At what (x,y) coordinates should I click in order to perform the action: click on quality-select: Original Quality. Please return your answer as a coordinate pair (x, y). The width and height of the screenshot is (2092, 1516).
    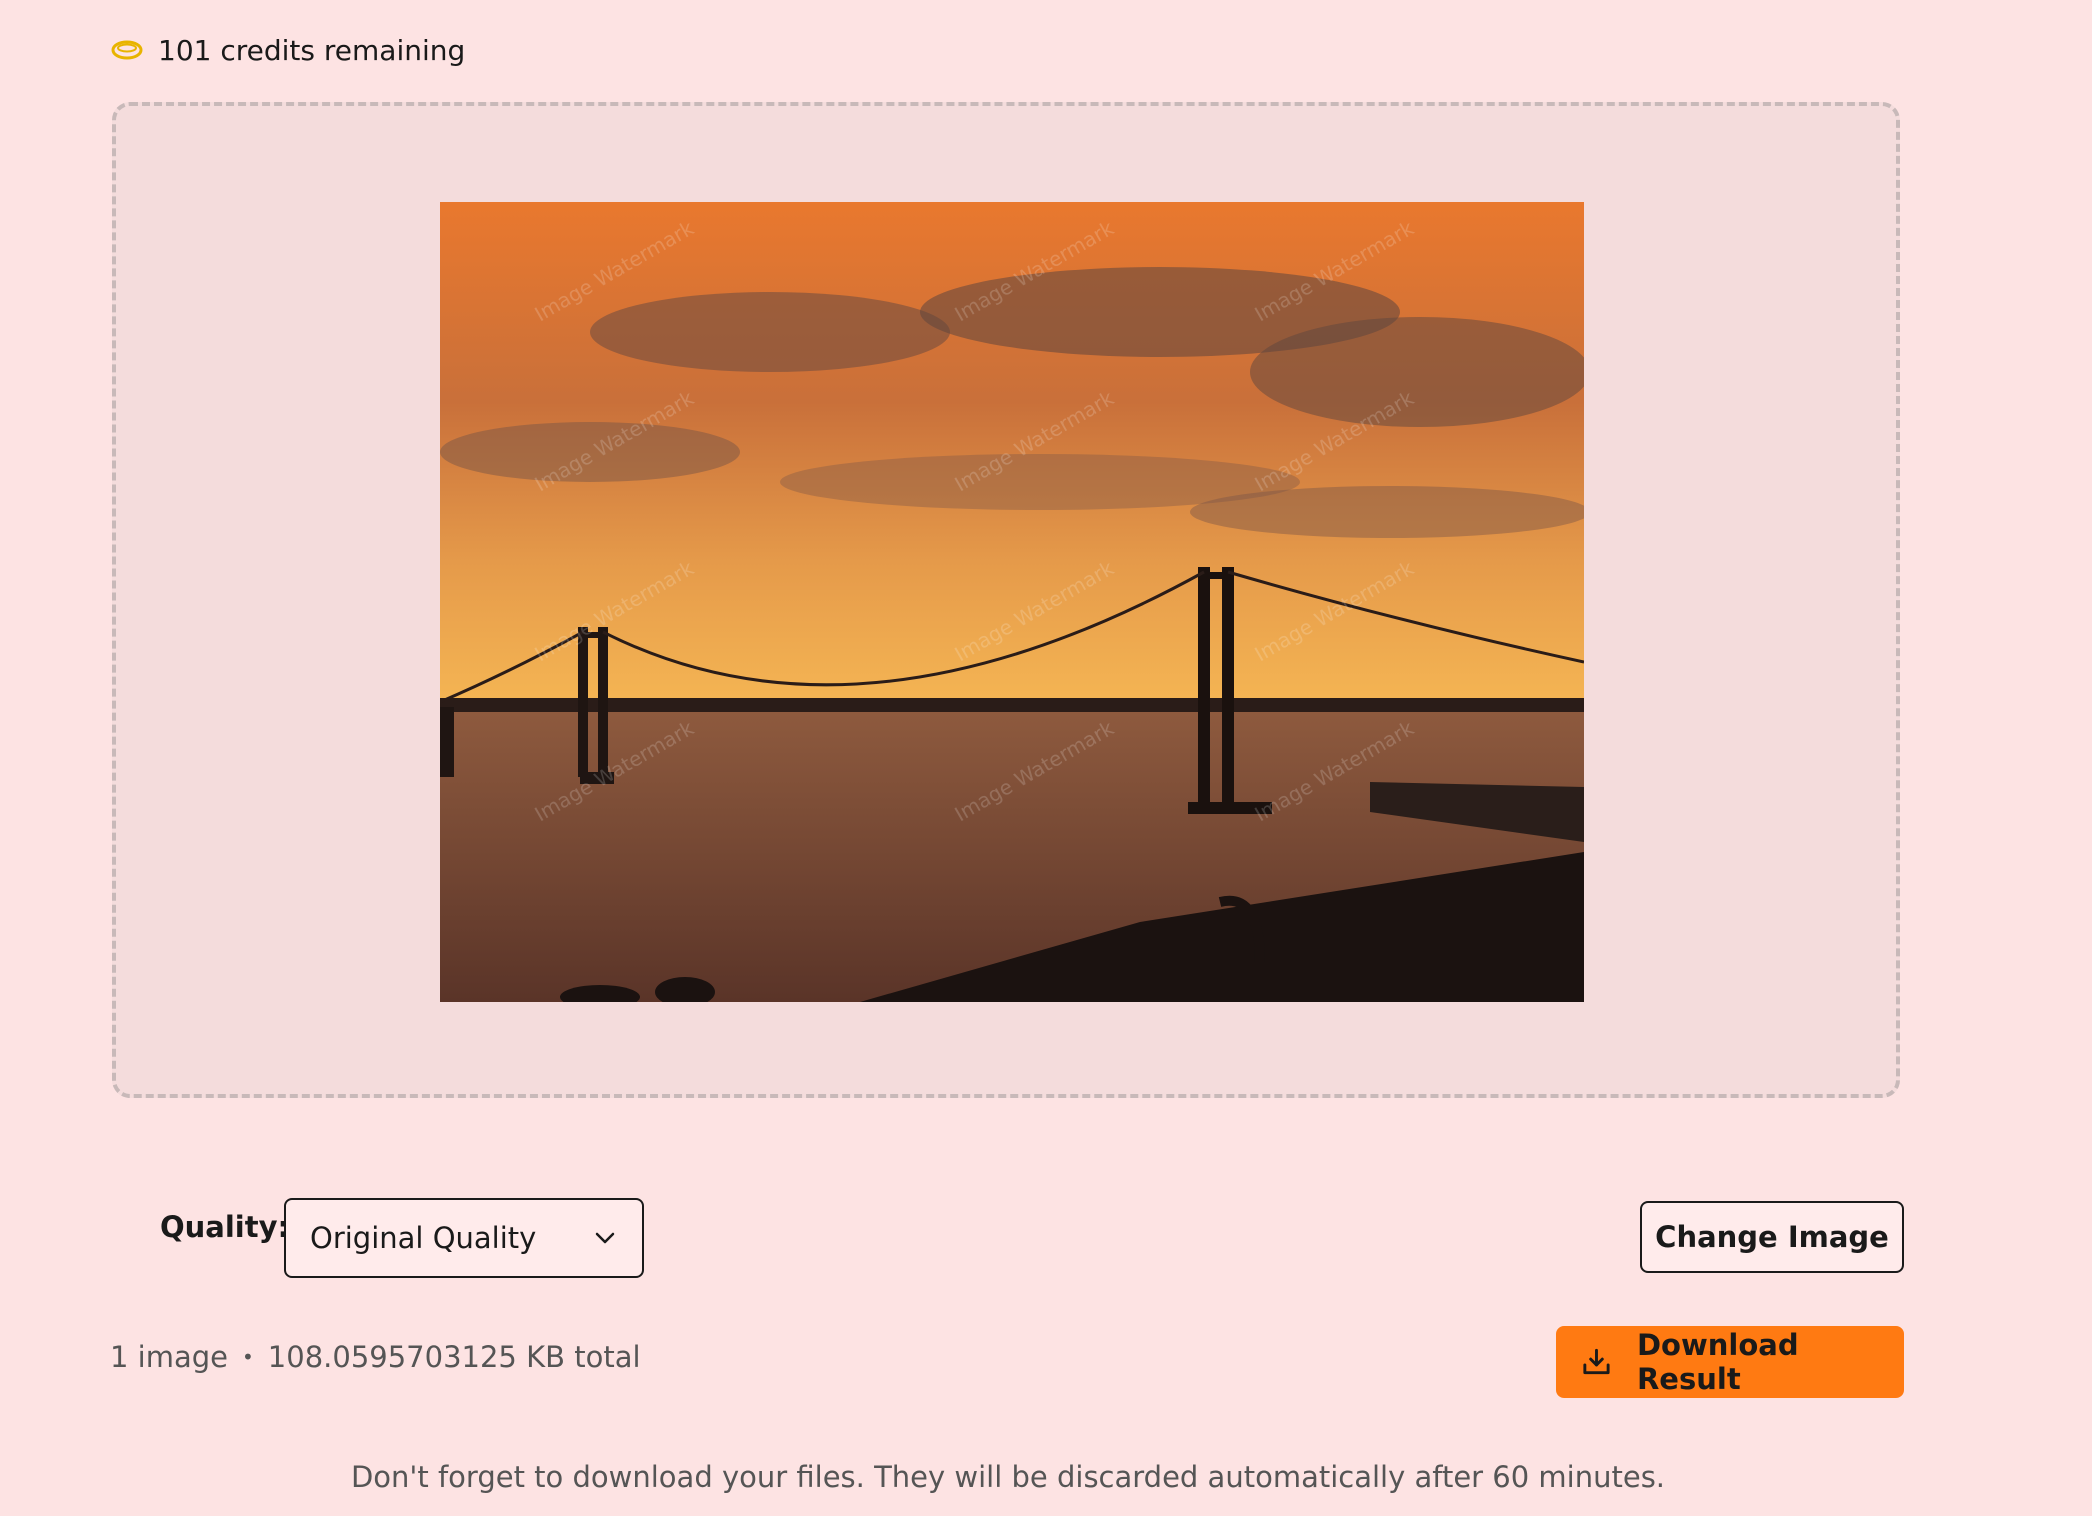
    Looking at the image, I should click on (464, 1238).